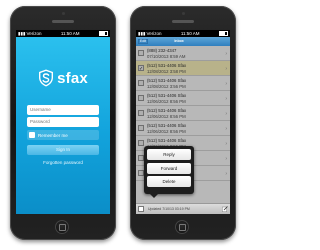 The width and height of the screenshot is (320, 250). Describe the element at coordinates (63, 162) in the screenshot. I see `forgot-password-link: Forgotten password` at that location.